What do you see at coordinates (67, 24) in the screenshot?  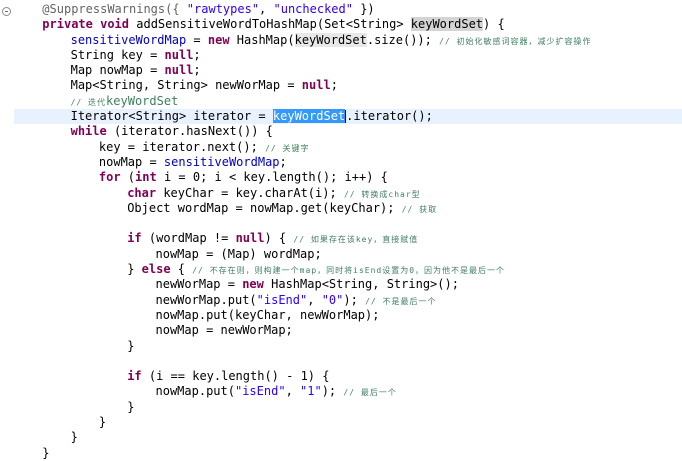 I see `code-token: private` at bounding box center [67, 24].